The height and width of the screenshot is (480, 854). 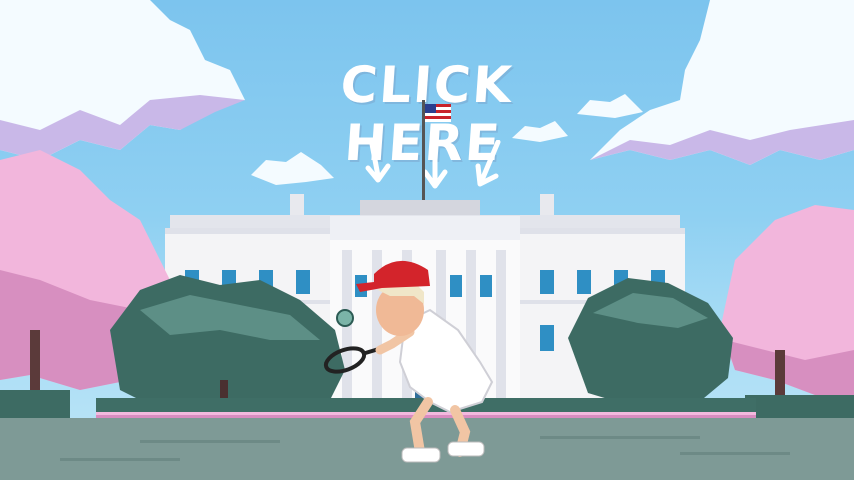 What do you see at coordinates (410, 361) in the screenshot?
I see `tennis-player` at bounding box center [410, 361].